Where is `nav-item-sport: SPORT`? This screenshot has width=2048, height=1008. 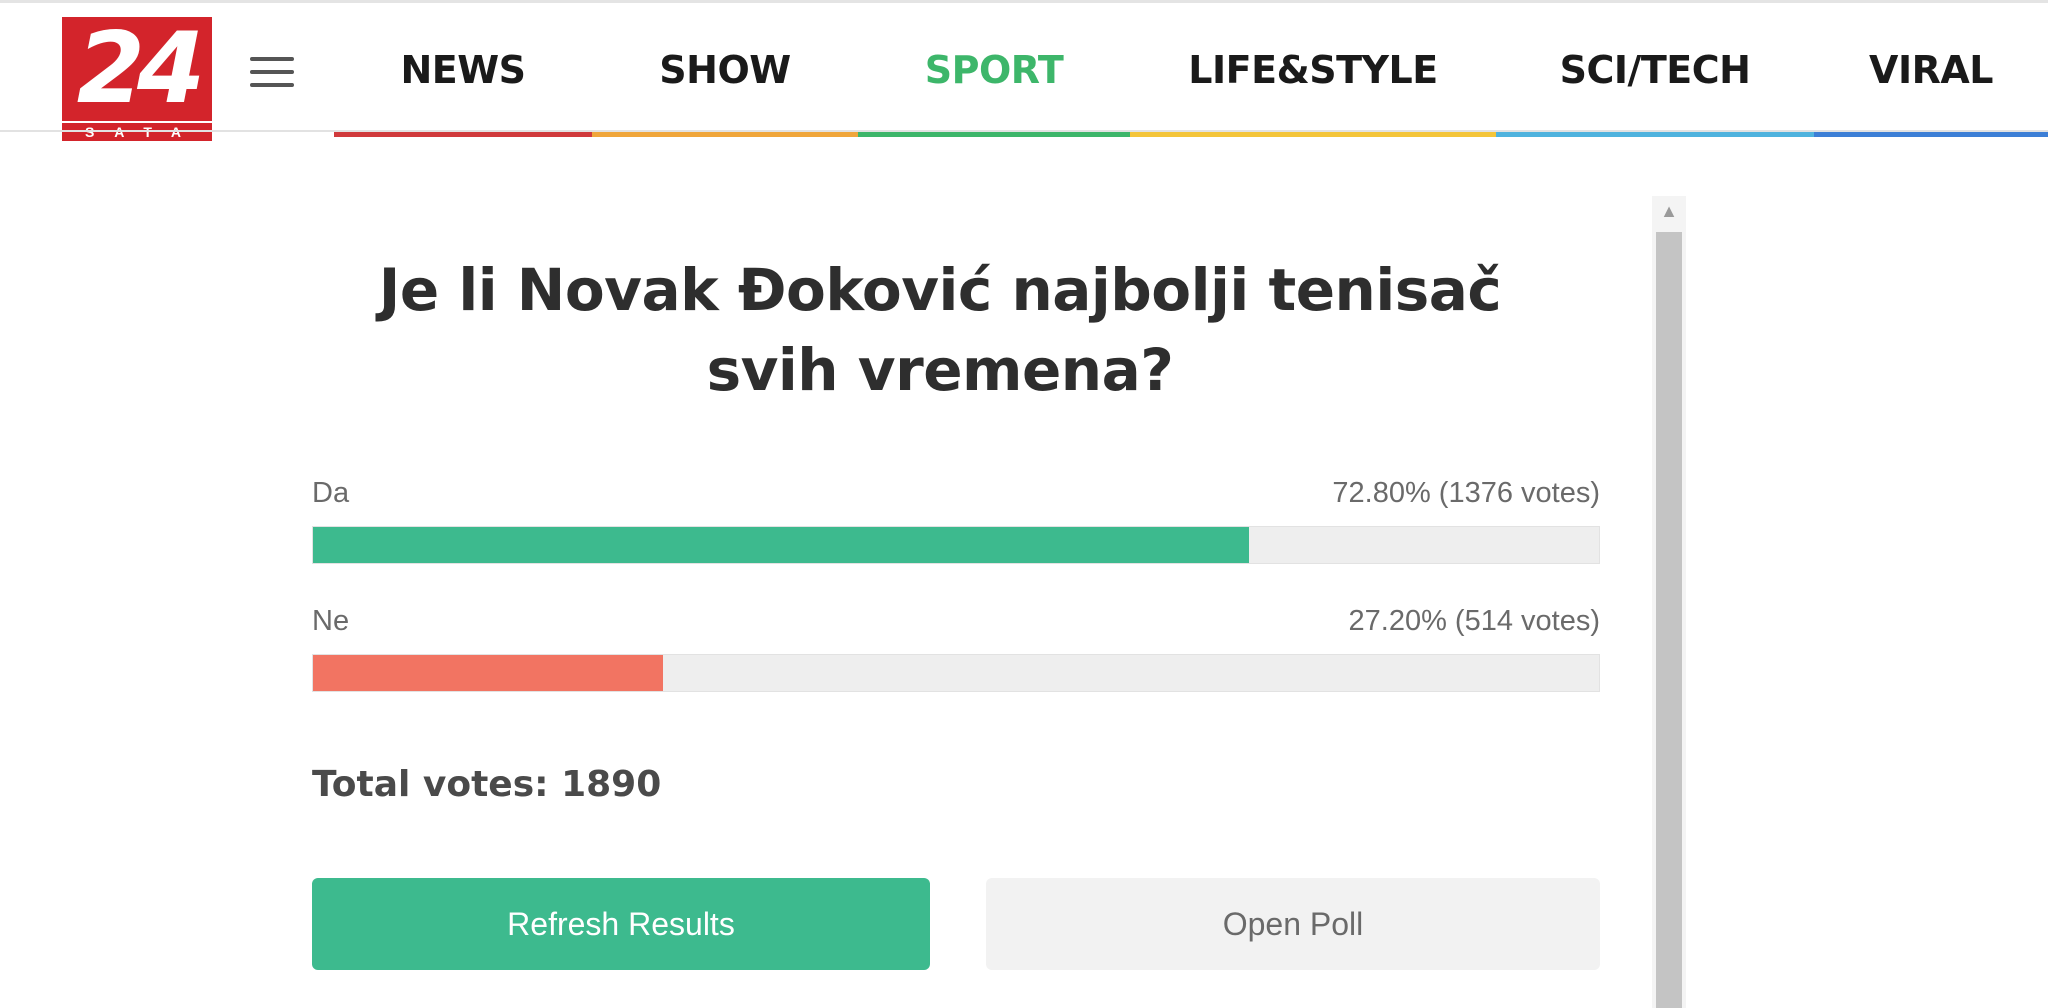
nav-item-sport: SPORT is located at coordinates (994, 71).